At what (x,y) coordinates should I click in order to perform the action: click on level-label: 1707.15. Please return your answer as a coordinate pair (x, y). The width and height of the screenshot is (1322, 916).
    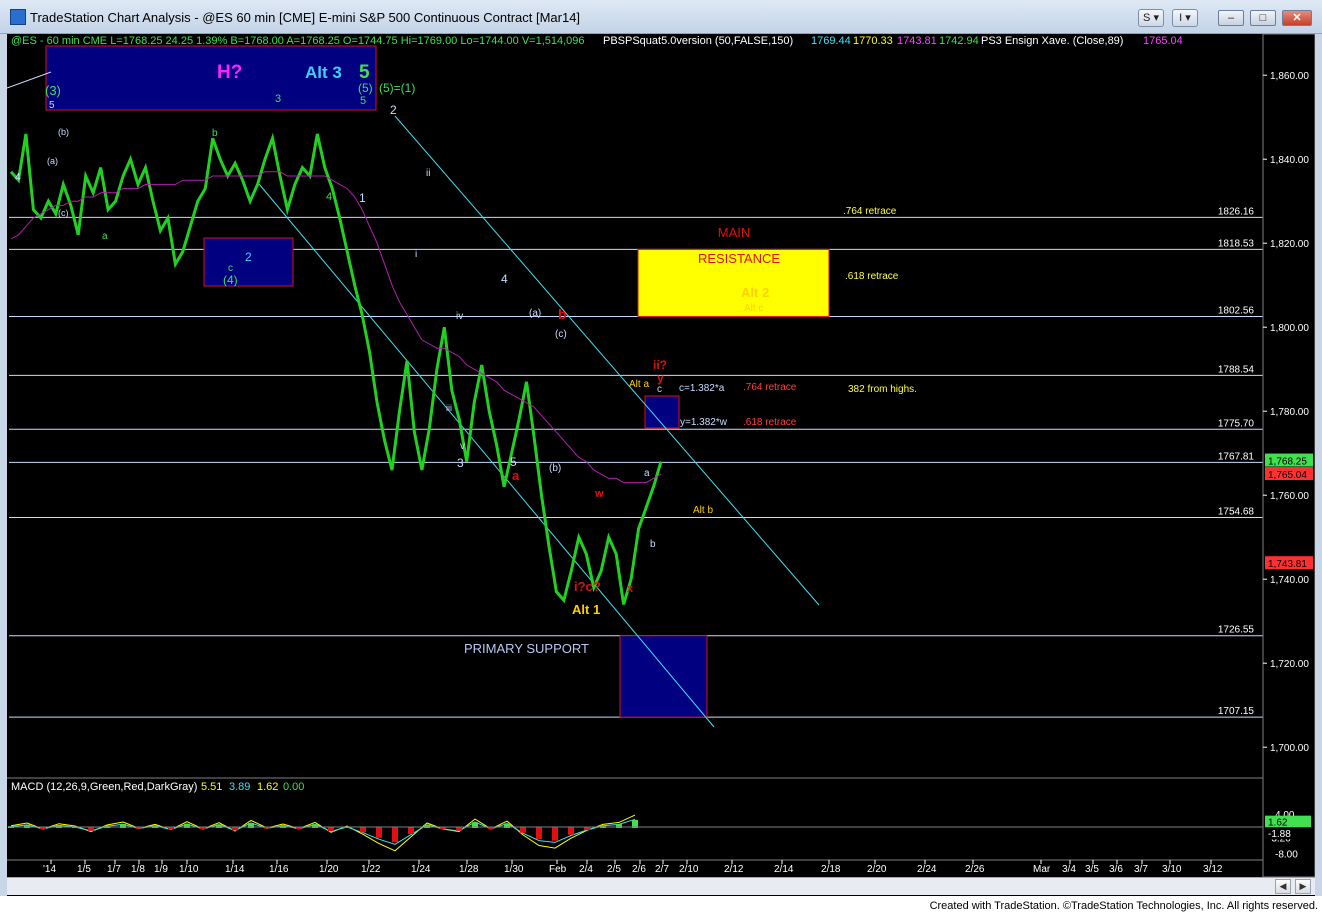
    Looking at the image, I should click on (1236, 711).